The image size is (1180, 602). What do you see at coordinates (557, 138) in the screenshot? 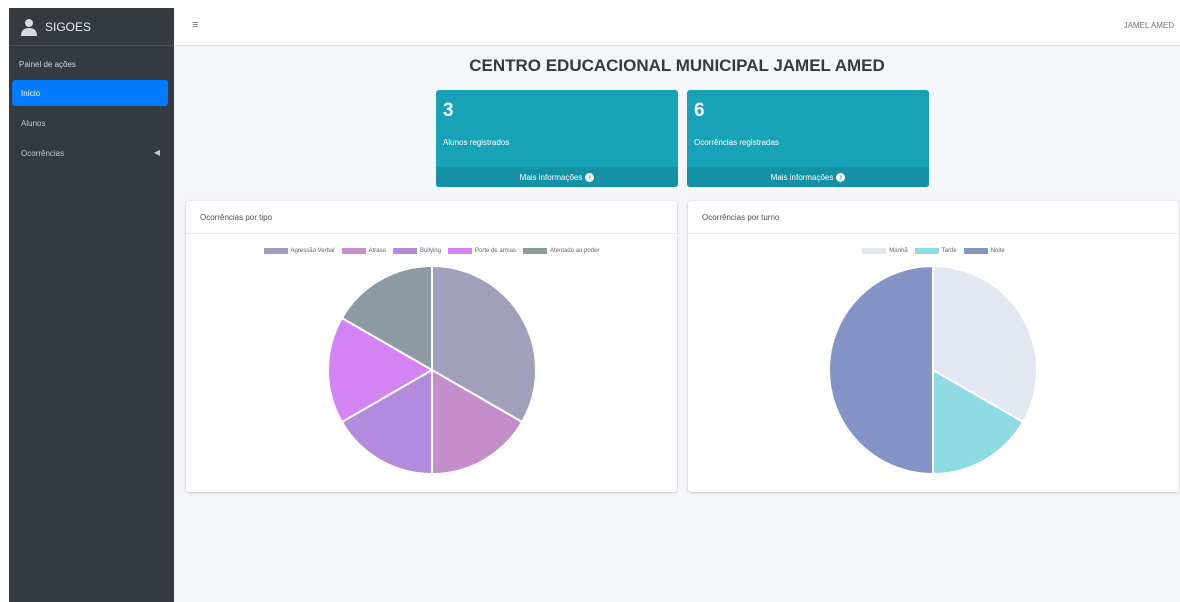
I see `students-stat-box: 3 Alunos registrados Mais informações ›` at bounding box center [557, 138].